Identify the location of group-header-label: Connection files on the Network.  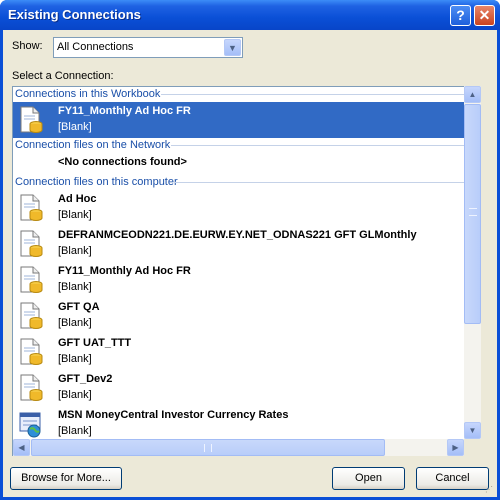
(93, 145).